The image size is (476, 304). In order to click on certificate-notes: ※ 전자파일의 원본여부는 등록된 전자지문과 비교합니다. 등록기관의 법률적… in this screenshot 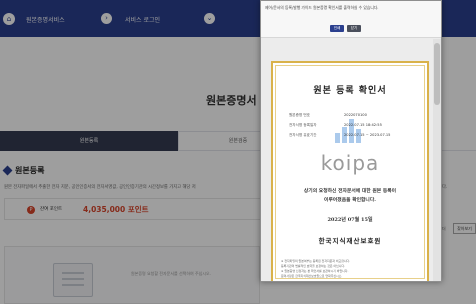, I will do `click(351, 269)`.